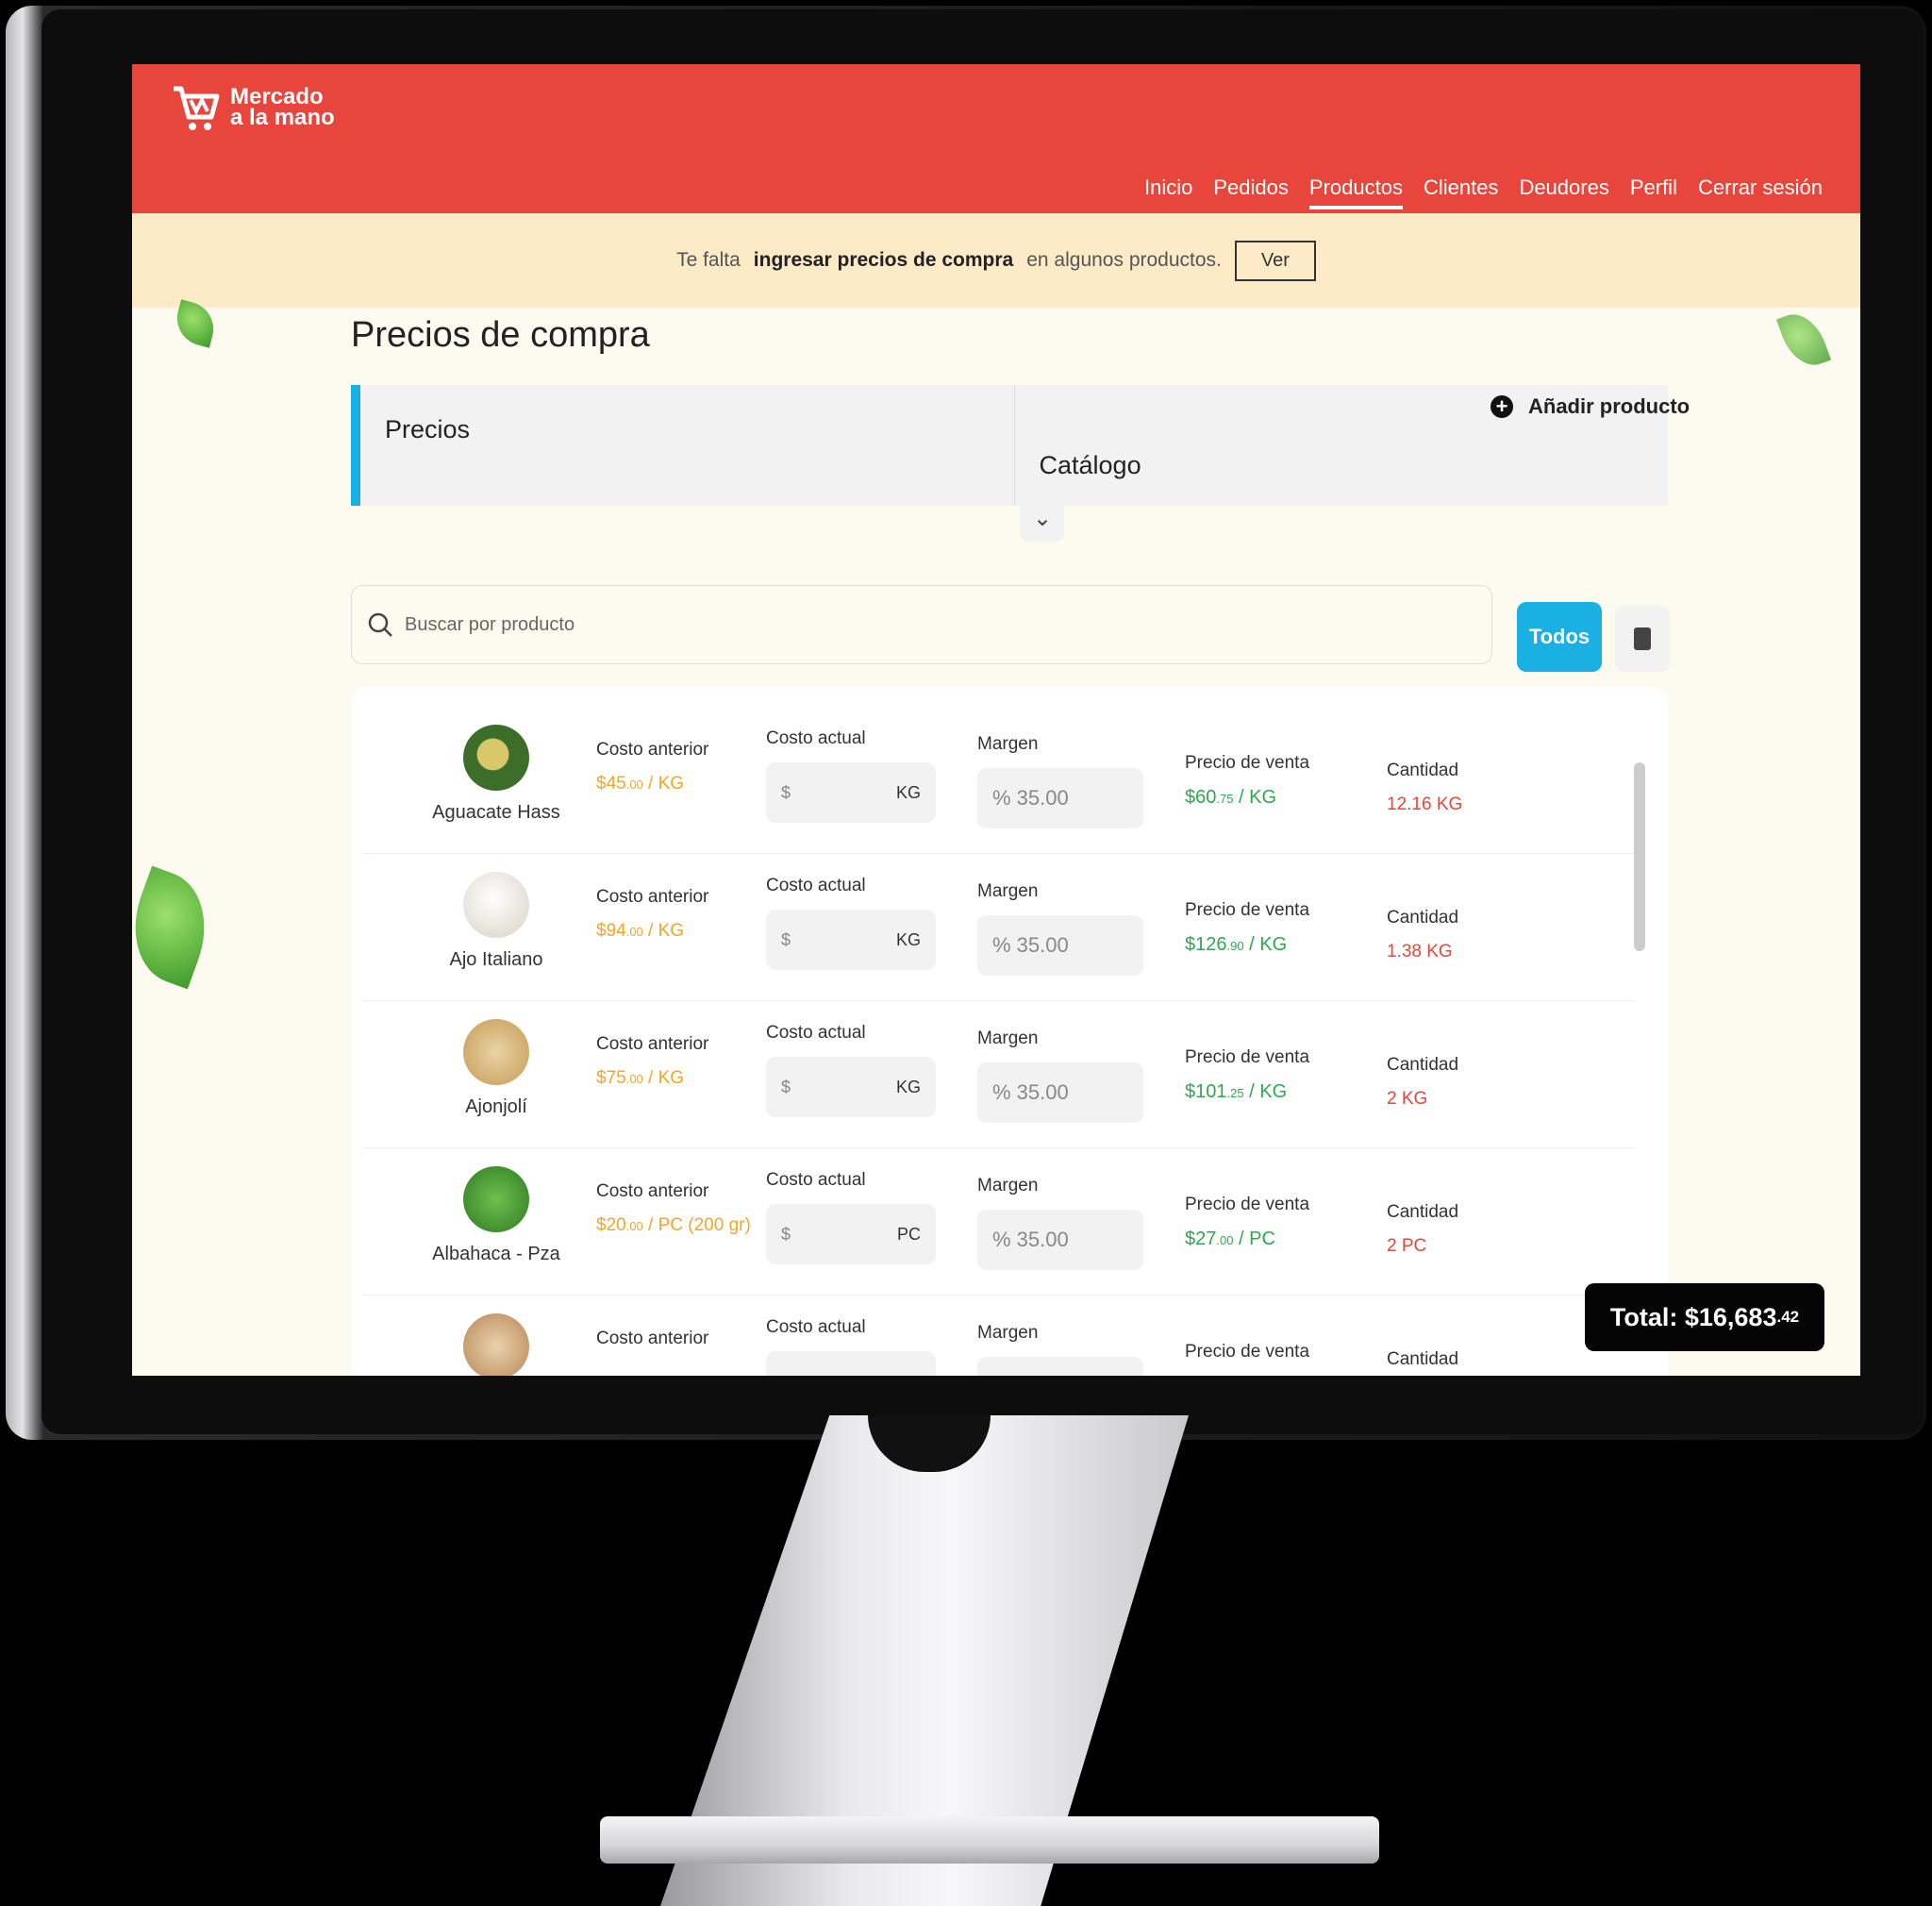 This screenshot has width=1932, height=1906. Describe the element at coordinates (682, 445) in the screenshot. I see `tab-precios: Precios` at that location.